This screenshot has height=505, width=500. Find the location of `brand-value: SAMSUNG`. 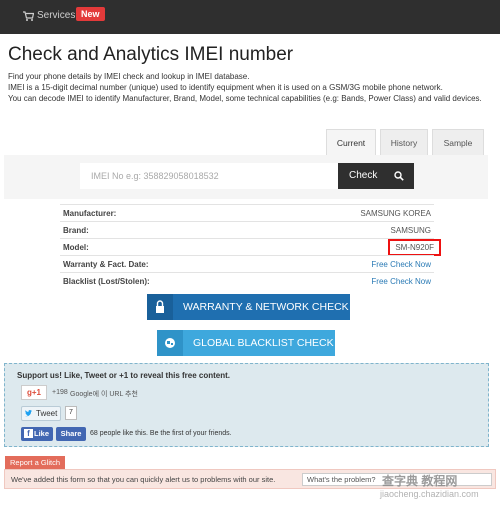

brand-value: SAMSUNG is located at coordinates (410, 230).